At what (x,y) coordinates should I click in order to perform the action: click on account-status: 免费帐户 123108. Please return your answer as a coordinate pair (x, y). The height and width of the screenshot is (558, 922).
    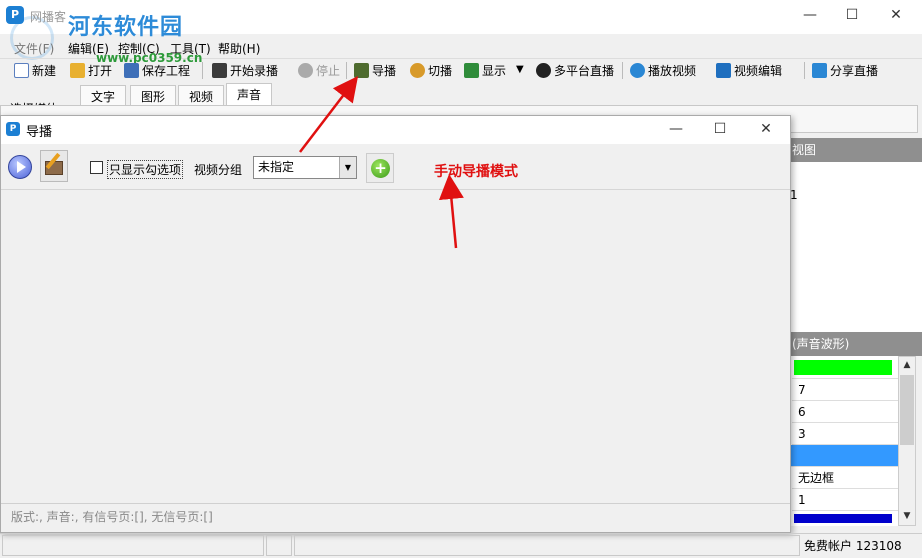
    Looking at the image, I should click on (853, 546).